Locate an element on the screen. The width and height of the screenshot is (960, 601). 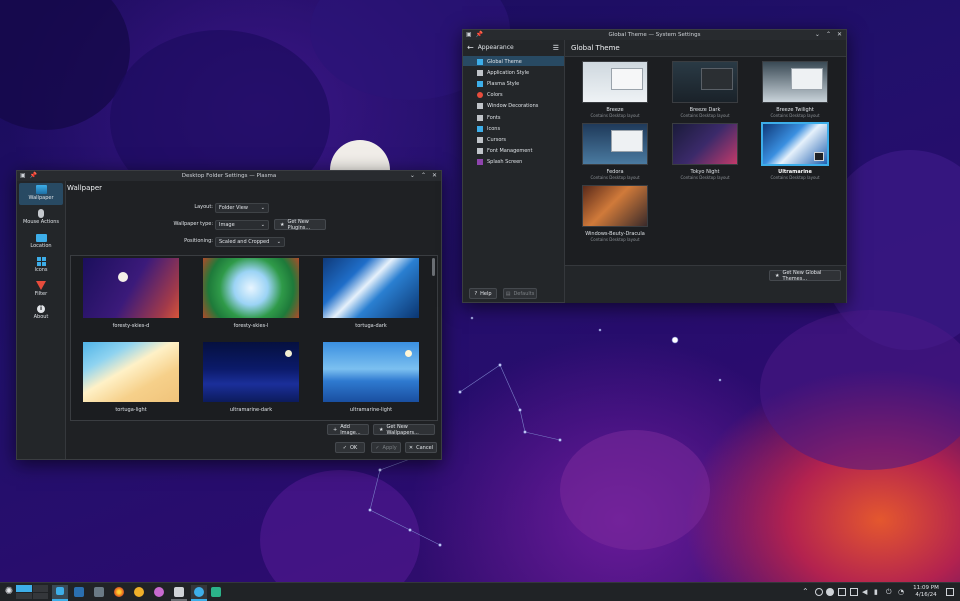
window-titlebar: ▣ 📌 Global Theme — System Settings ⌄ ⌃ ✕ is located at coordinates (654, 35).